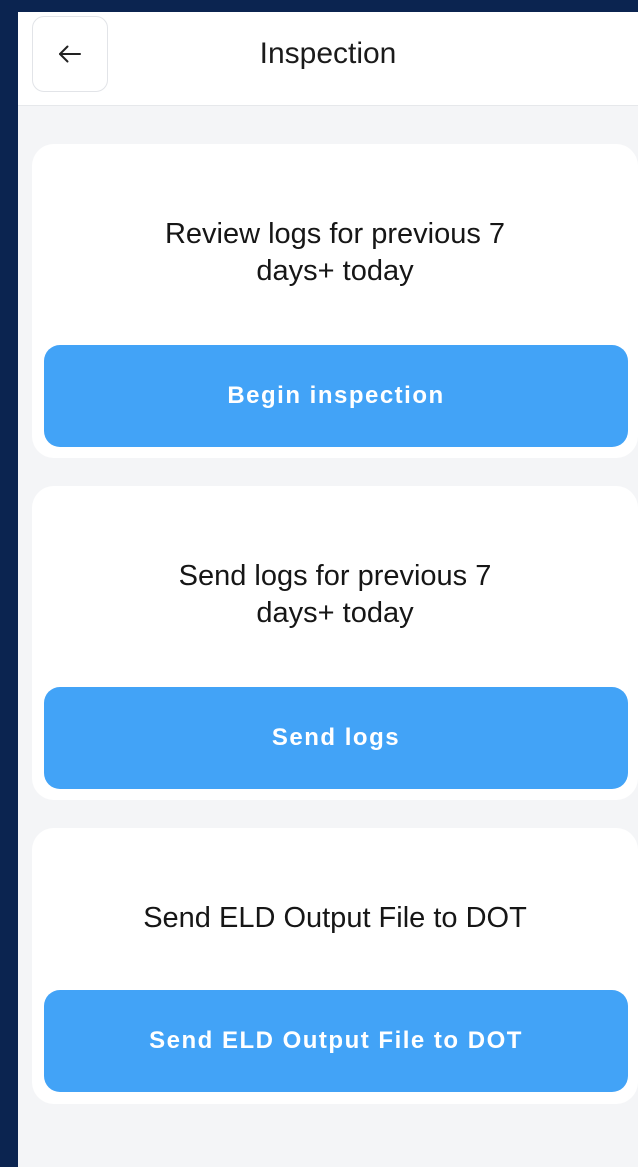 The width and height of the screenshot is (638, 1167). Describe the element at coordinates (336, 396) in the screenshot. I see `begin-inspection-button: Begin inspection` at that location.